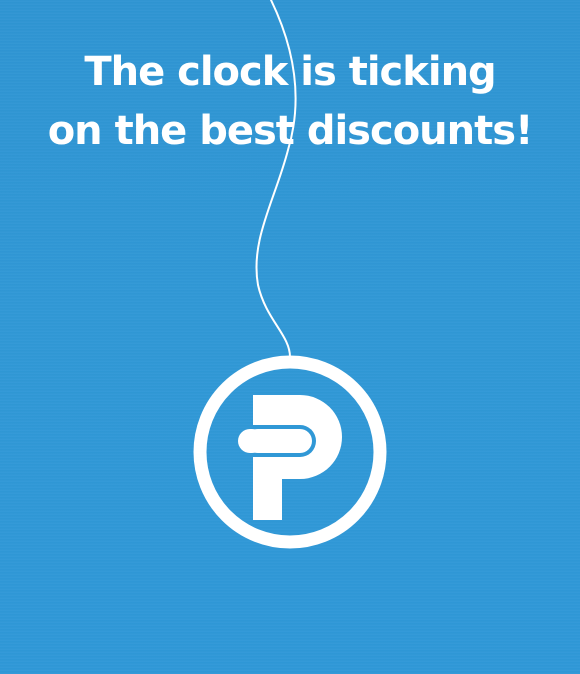 Image resolution: width=580 pixels, height=674 pixels. What do you see at coordinates (276, 179) in the screenshot?
I see `hanging-string-icon` at bounding box center [276, 179].